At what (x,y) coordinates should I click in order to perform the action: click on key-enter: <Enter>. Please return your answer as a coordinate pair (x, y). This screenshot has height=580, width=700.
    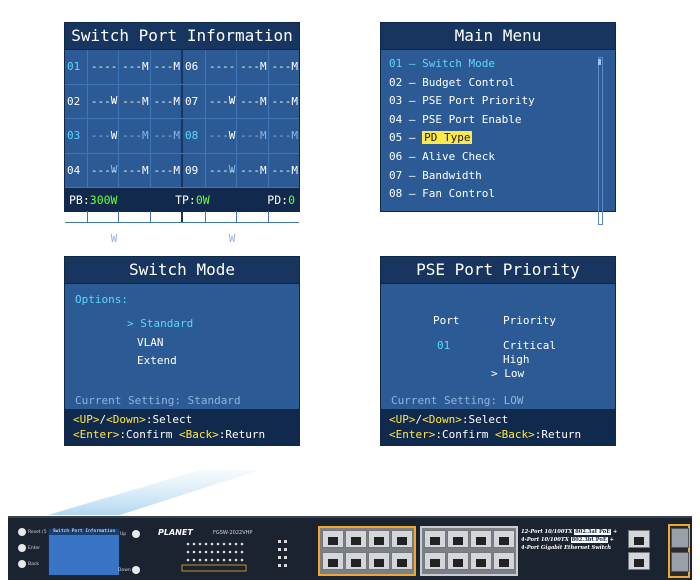
    Looking at the image, I should click on (96, 434).